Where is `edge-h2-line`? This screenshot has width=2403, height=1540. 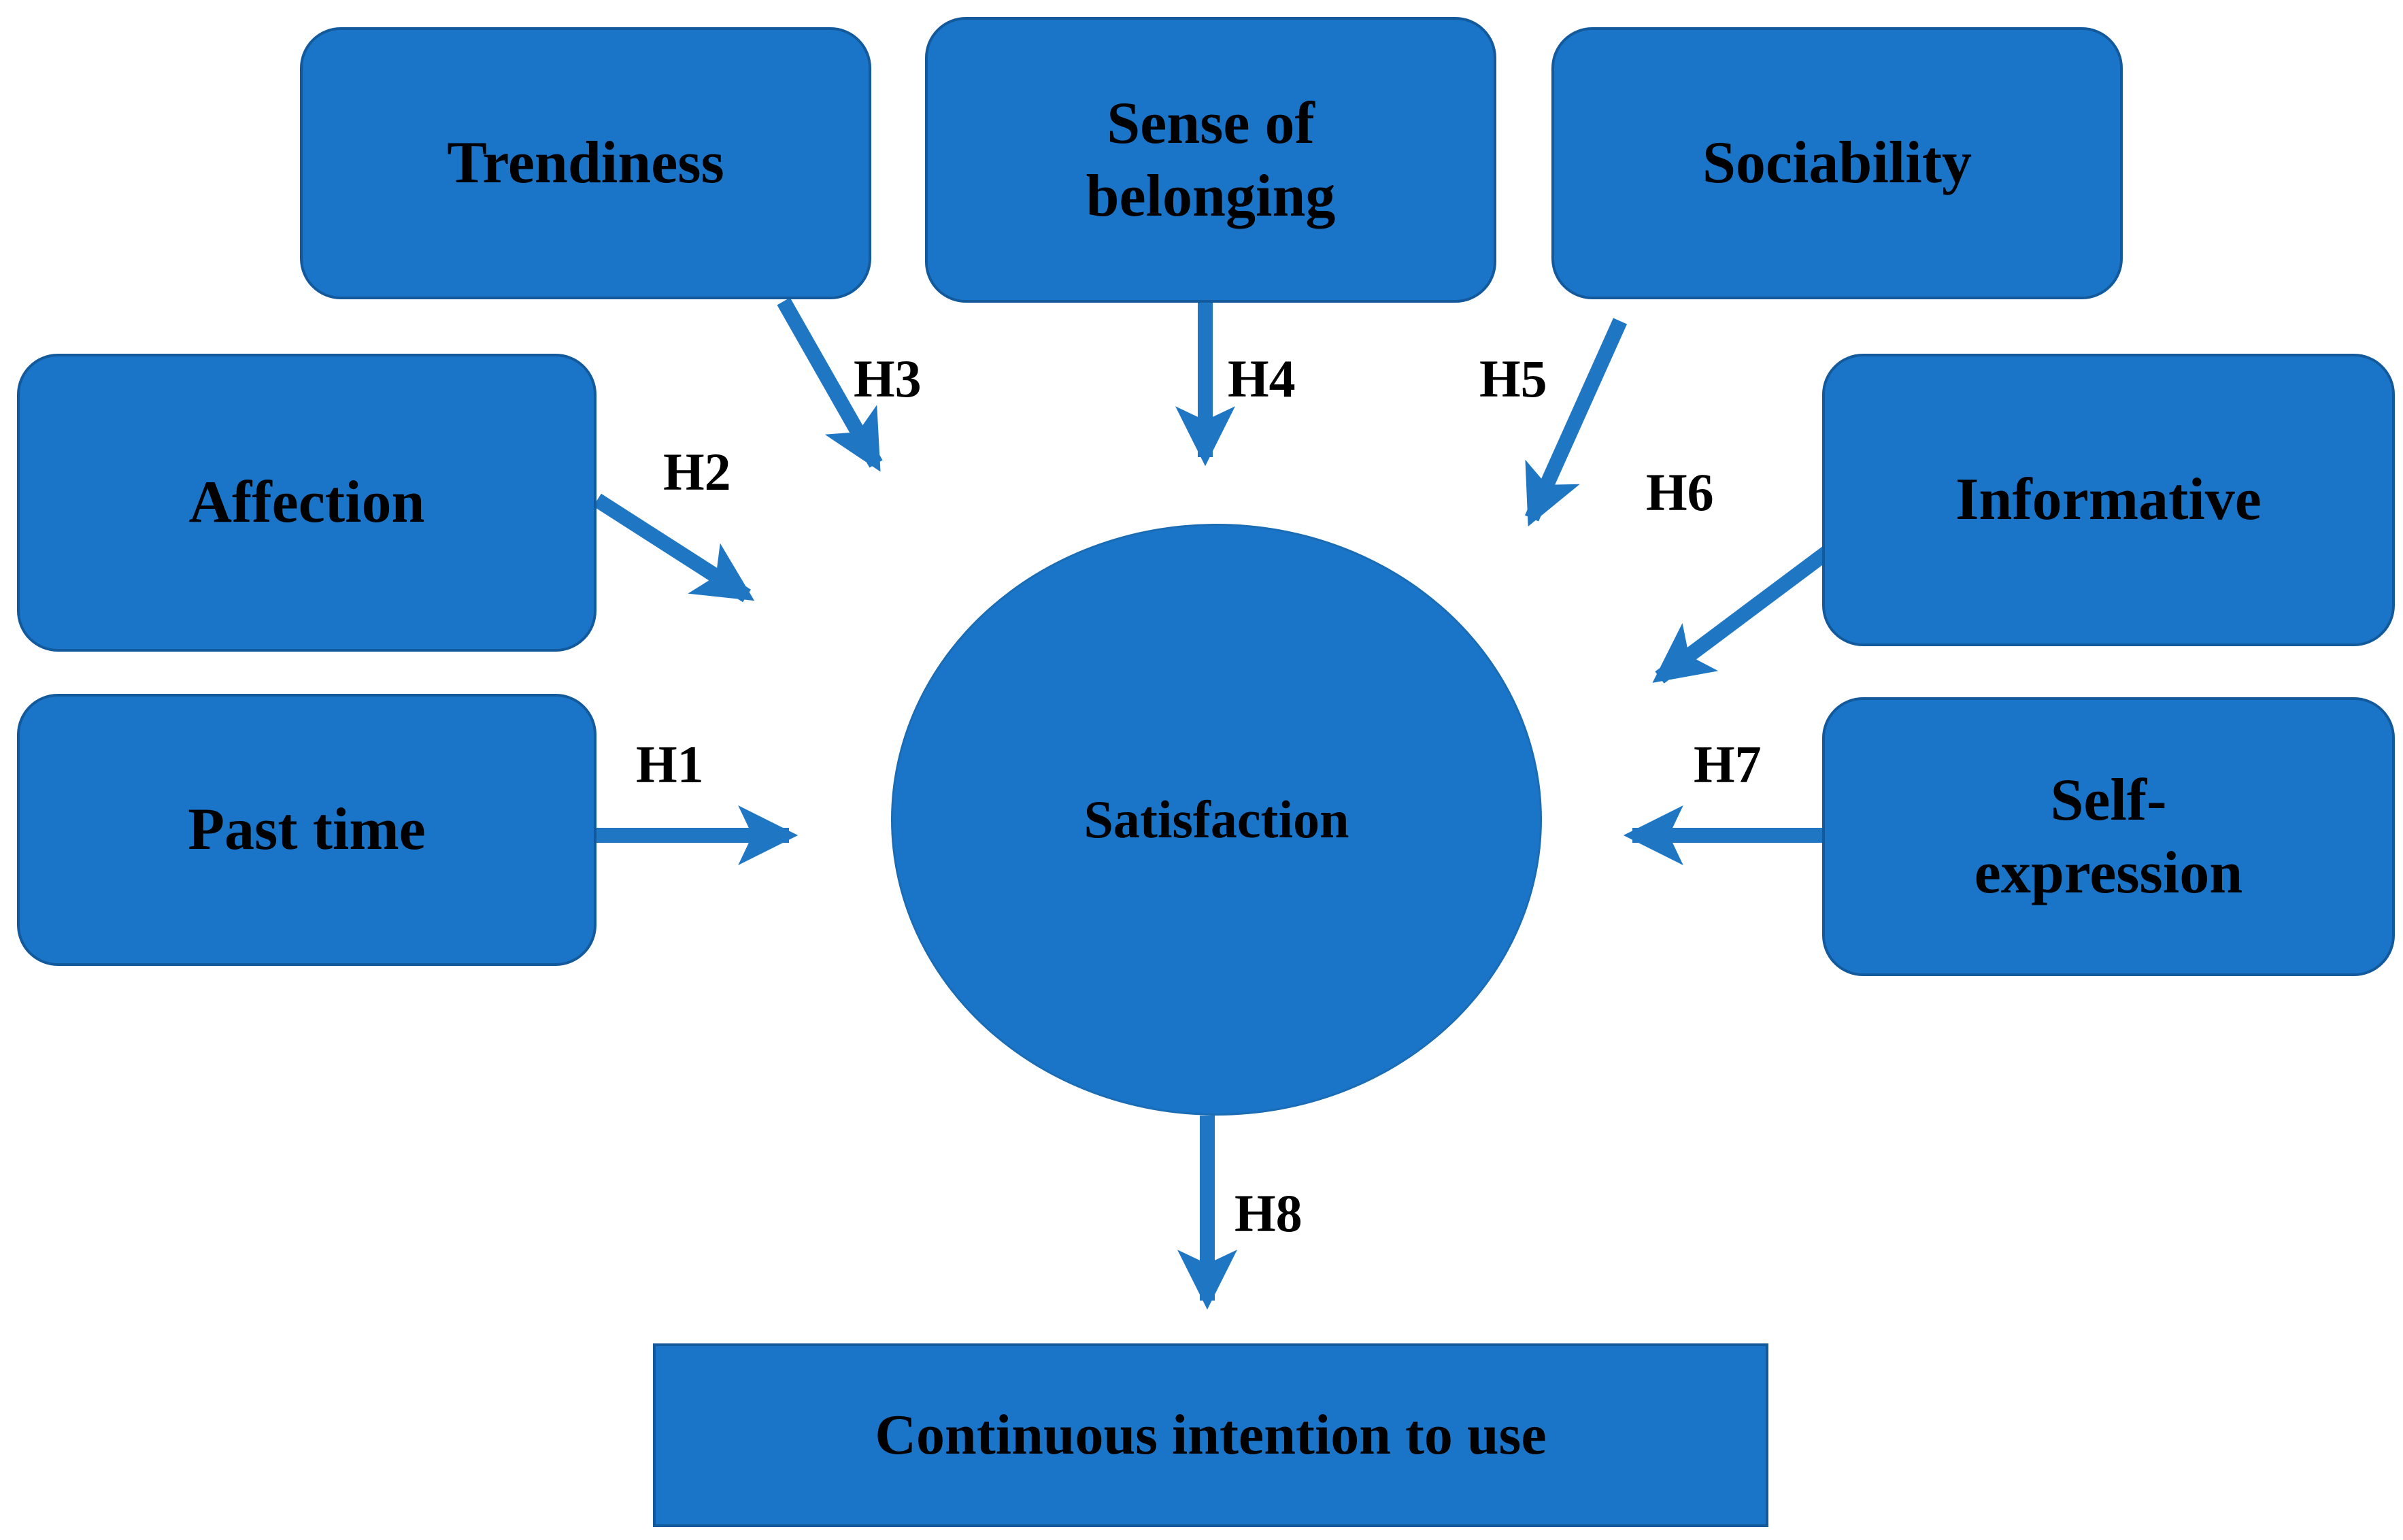 edge-h2-line is located at coordinates (674, 548).